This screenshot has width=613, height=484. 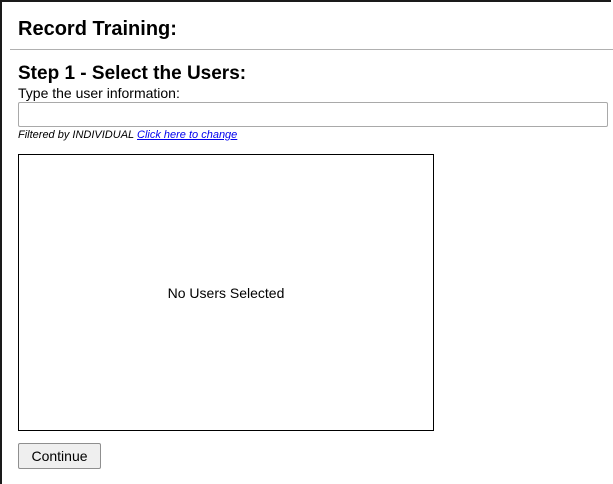 I want to click on page-title: Record Training:, so click(x=97, y=29).